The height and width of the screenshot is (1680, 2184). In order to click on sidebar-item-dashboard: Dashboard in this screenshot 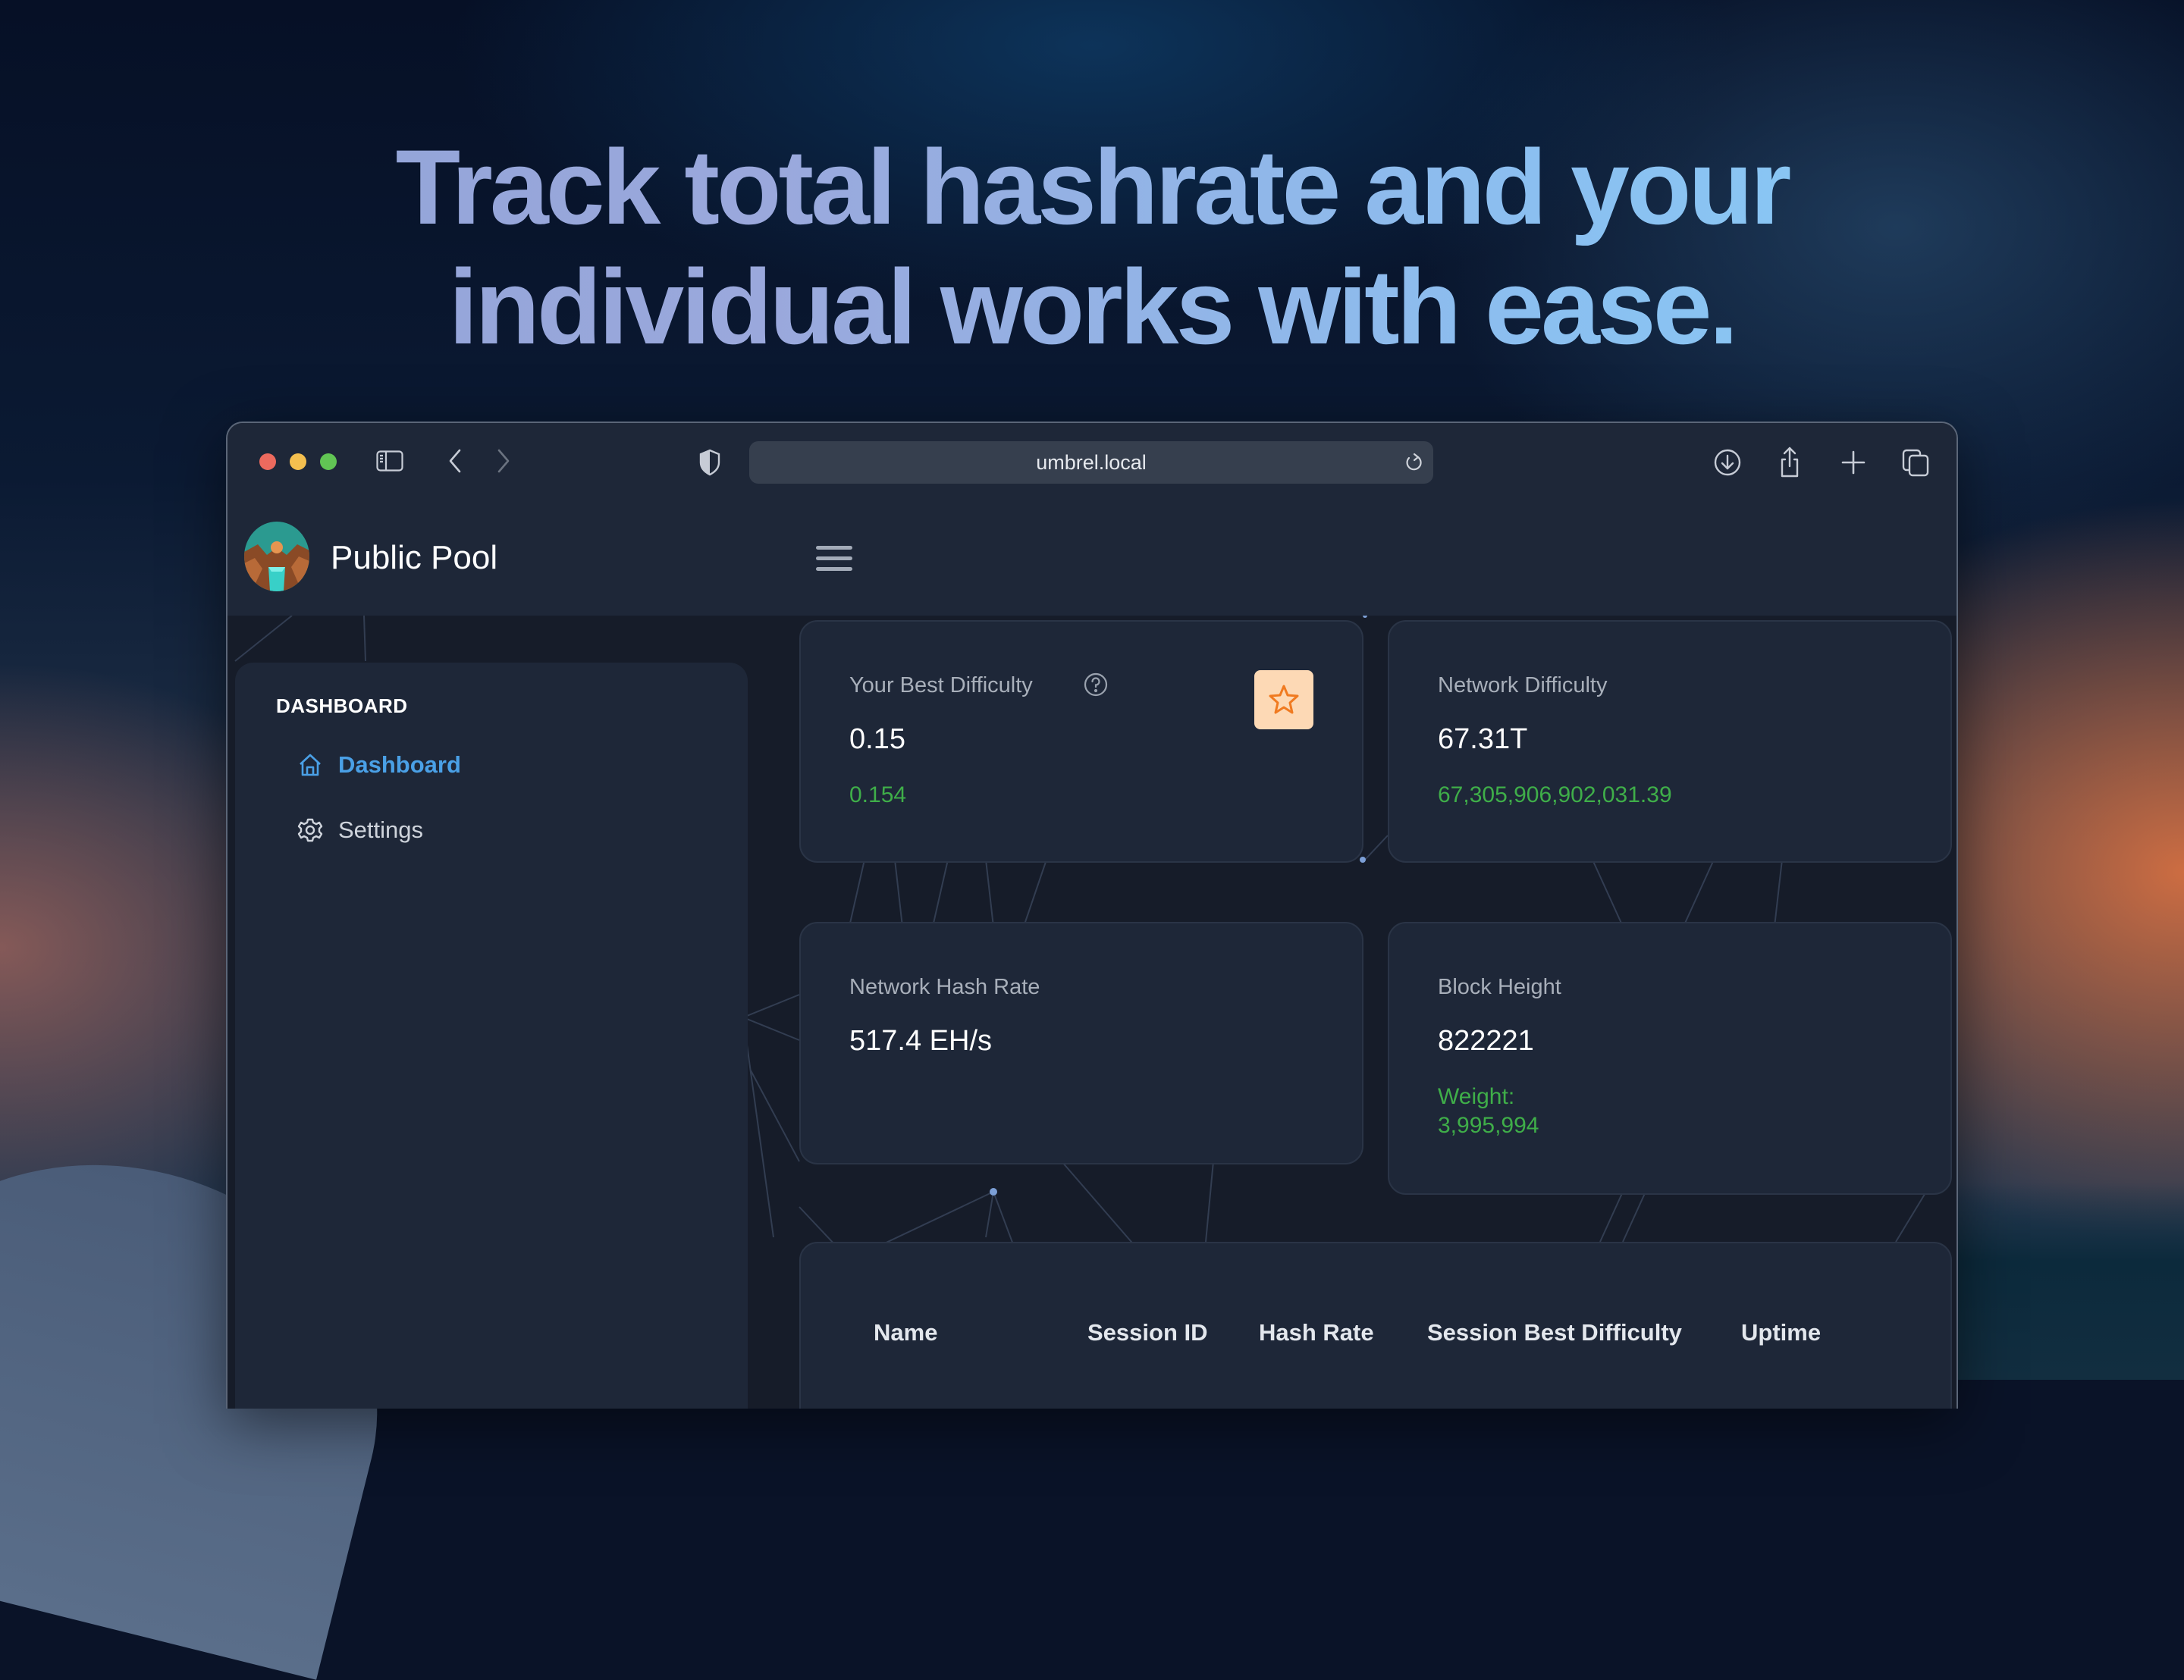, I will do `click(379, 765)`.